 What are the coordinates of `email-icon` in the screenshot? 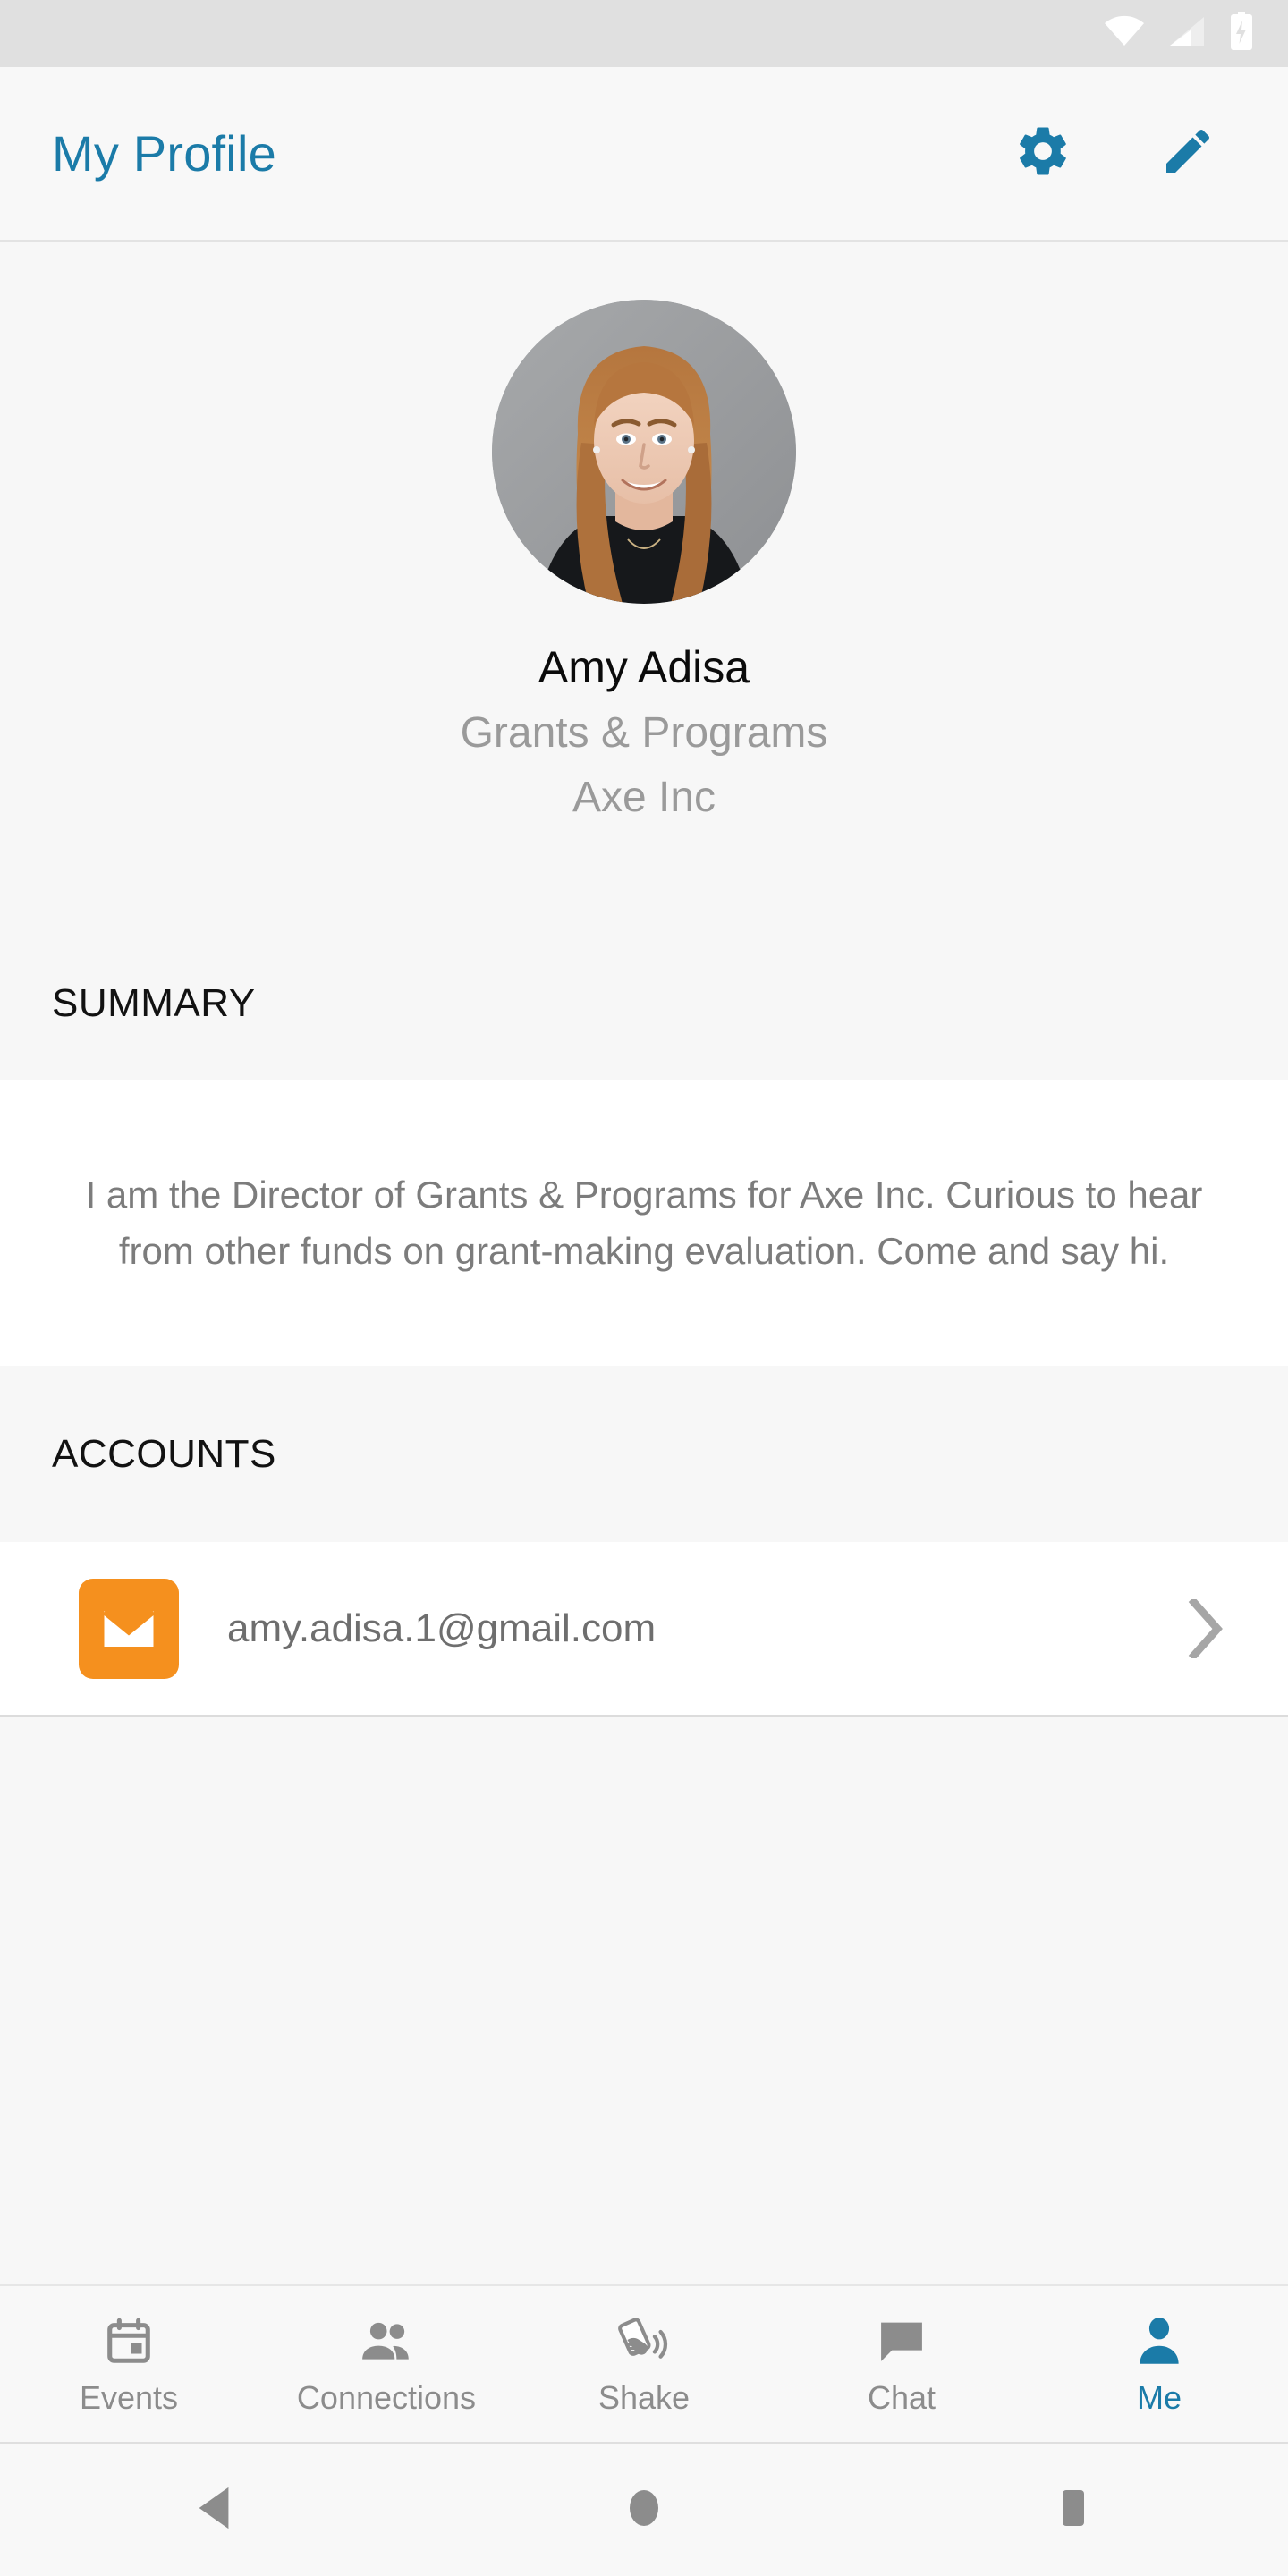 It's located at (129, 1628).